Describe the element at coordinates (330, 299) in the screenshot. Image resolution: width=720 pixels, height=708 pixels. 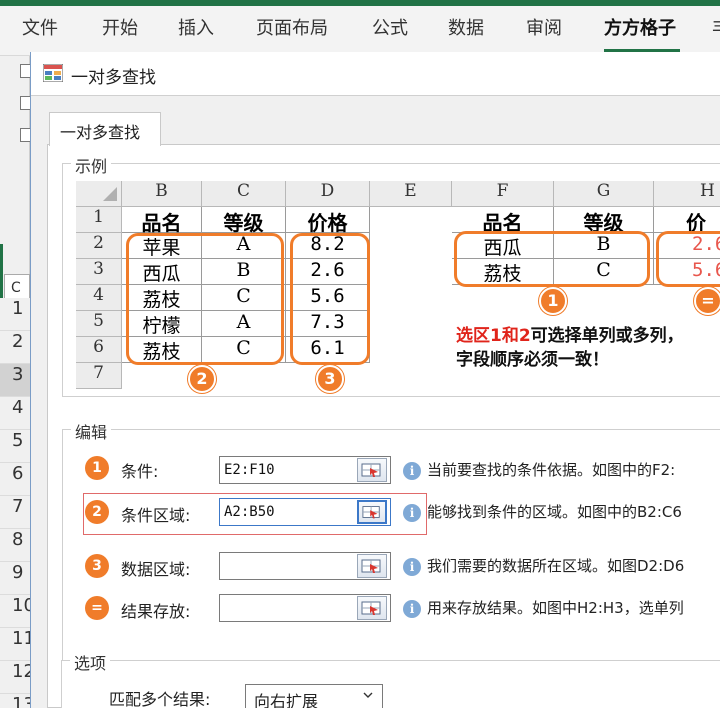
I see `highlight-data-range` at that location.